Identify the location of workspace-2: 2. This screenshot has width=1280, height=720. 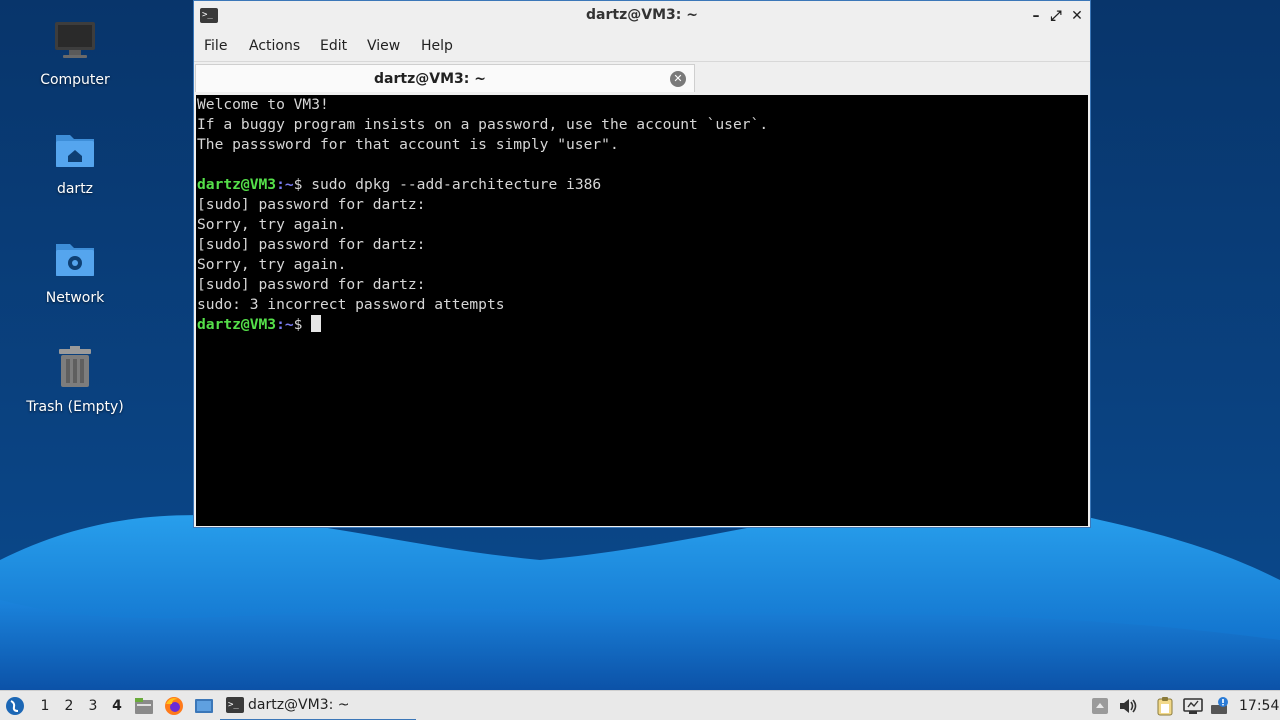
(69, 705).